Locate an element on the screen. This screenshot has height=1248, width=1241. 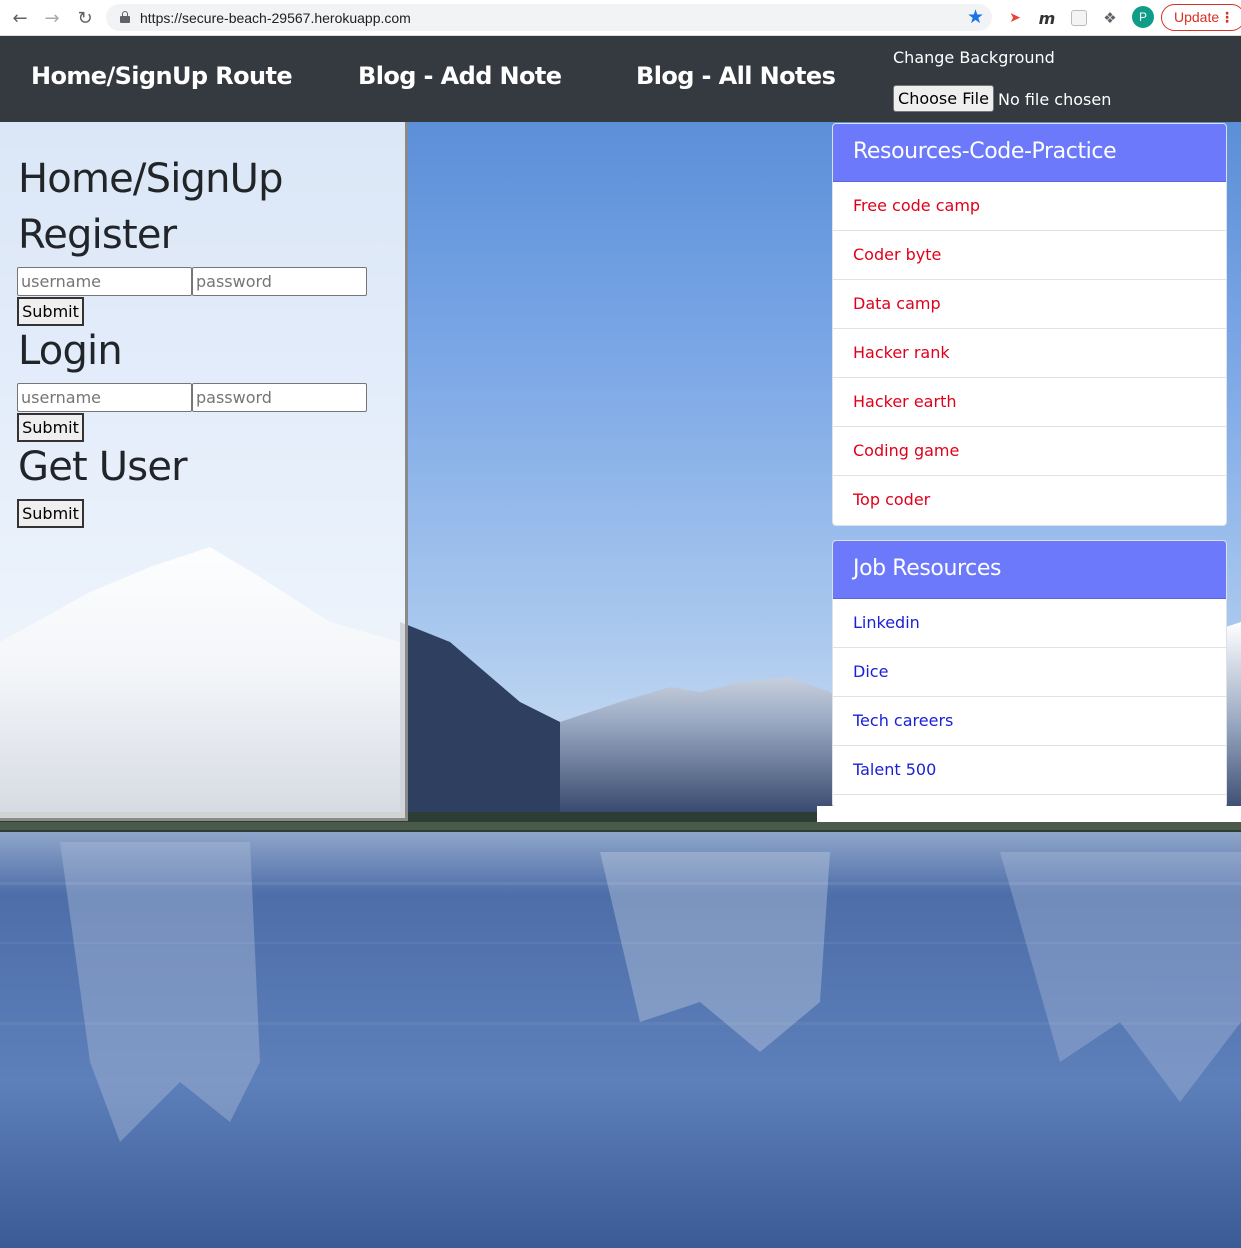
update-button: Update ⋮ is located at coordinates (1201, 17).